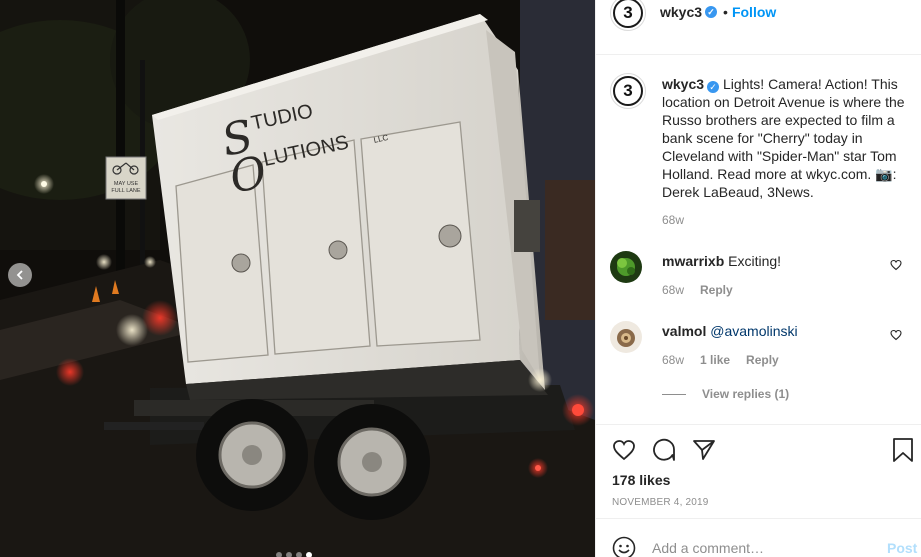 The height and width of the screenshot is (557, 921). Describe the element at coordinates (683, 84) in the screenshot. I see `caption-username: wkyc3` at that location.